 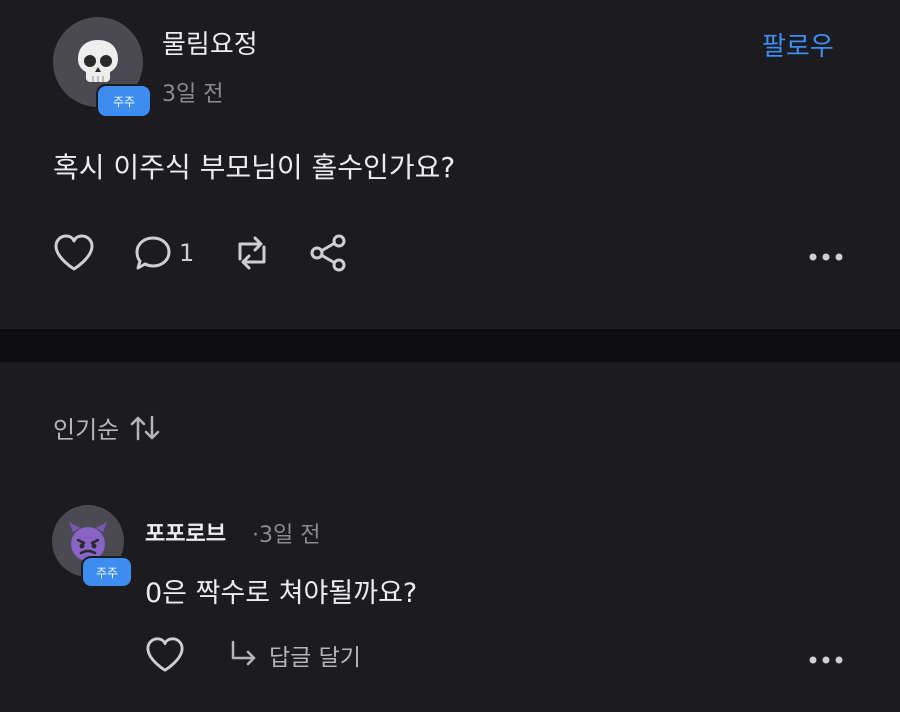 I want to click on comment-actions: 답글 달기, so click(x=253, y=655).